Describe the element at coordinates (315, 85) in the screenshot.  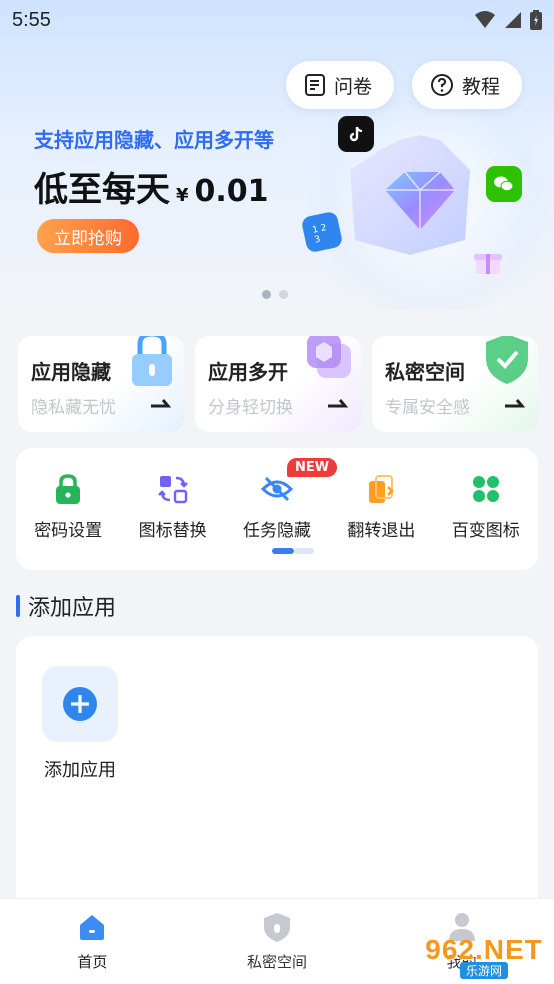
I see `survey-icon` at that location.